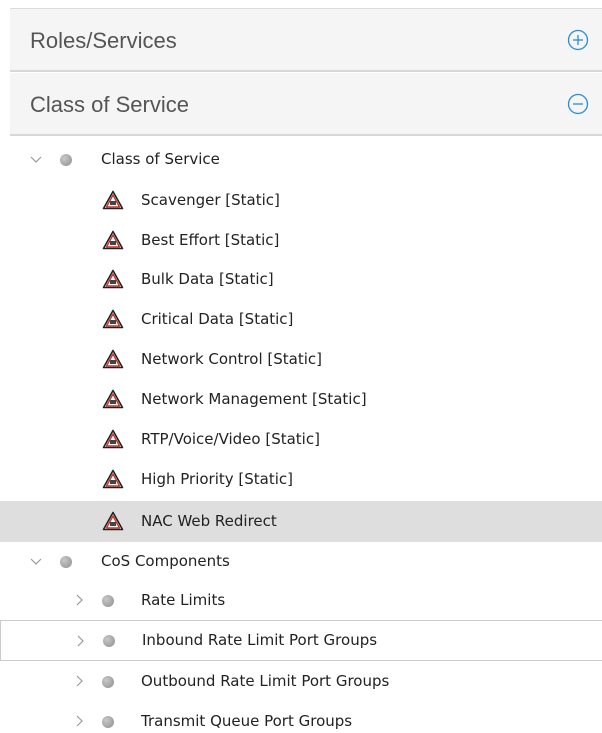 This screenshot has width=602, height=733. What do you see at coordinates (103, 40) in the screenshot?
I see `roles-services-title: Roles/Services` at bounding box center [103, 40].